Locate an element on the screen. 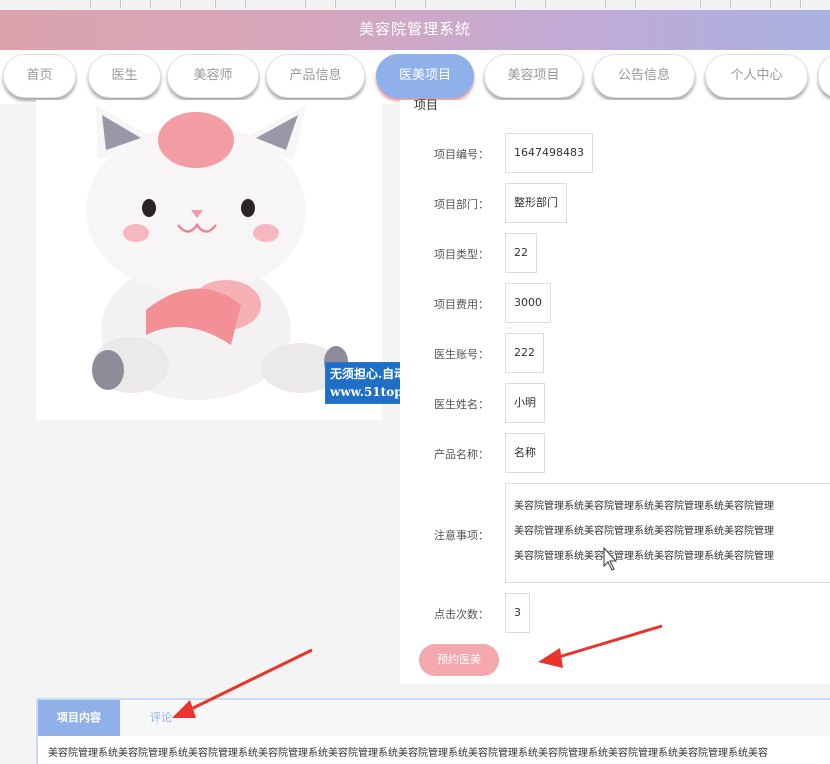 The width and height of the screenshot is (830, 764). annotation-arrows is located at coordinates (417, 632).